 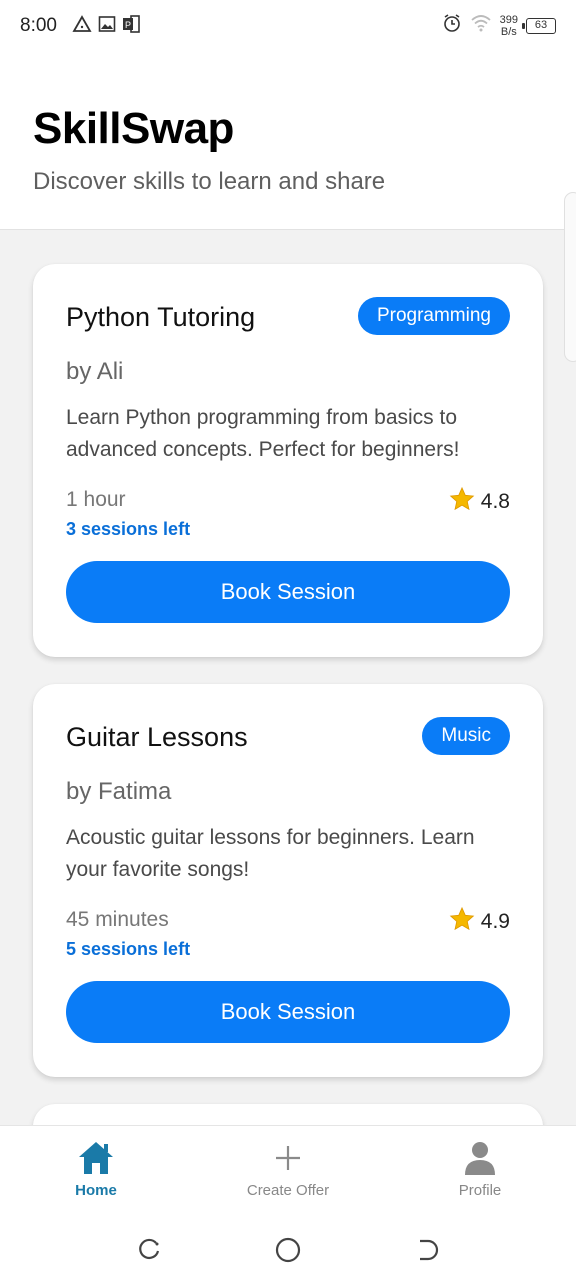 I want to click on network-speed-unit: B/s, so click(x=508, y=31).